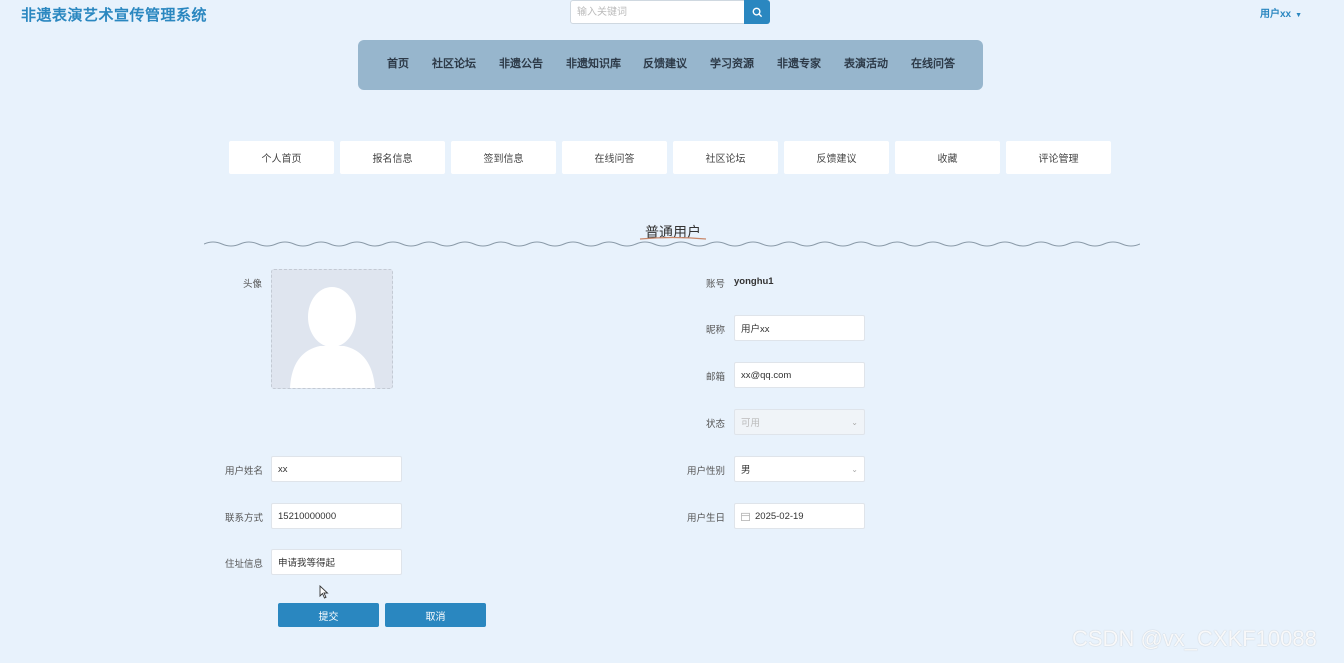  I want to click on subnav-qa: 在线问答, so click(614, 157).